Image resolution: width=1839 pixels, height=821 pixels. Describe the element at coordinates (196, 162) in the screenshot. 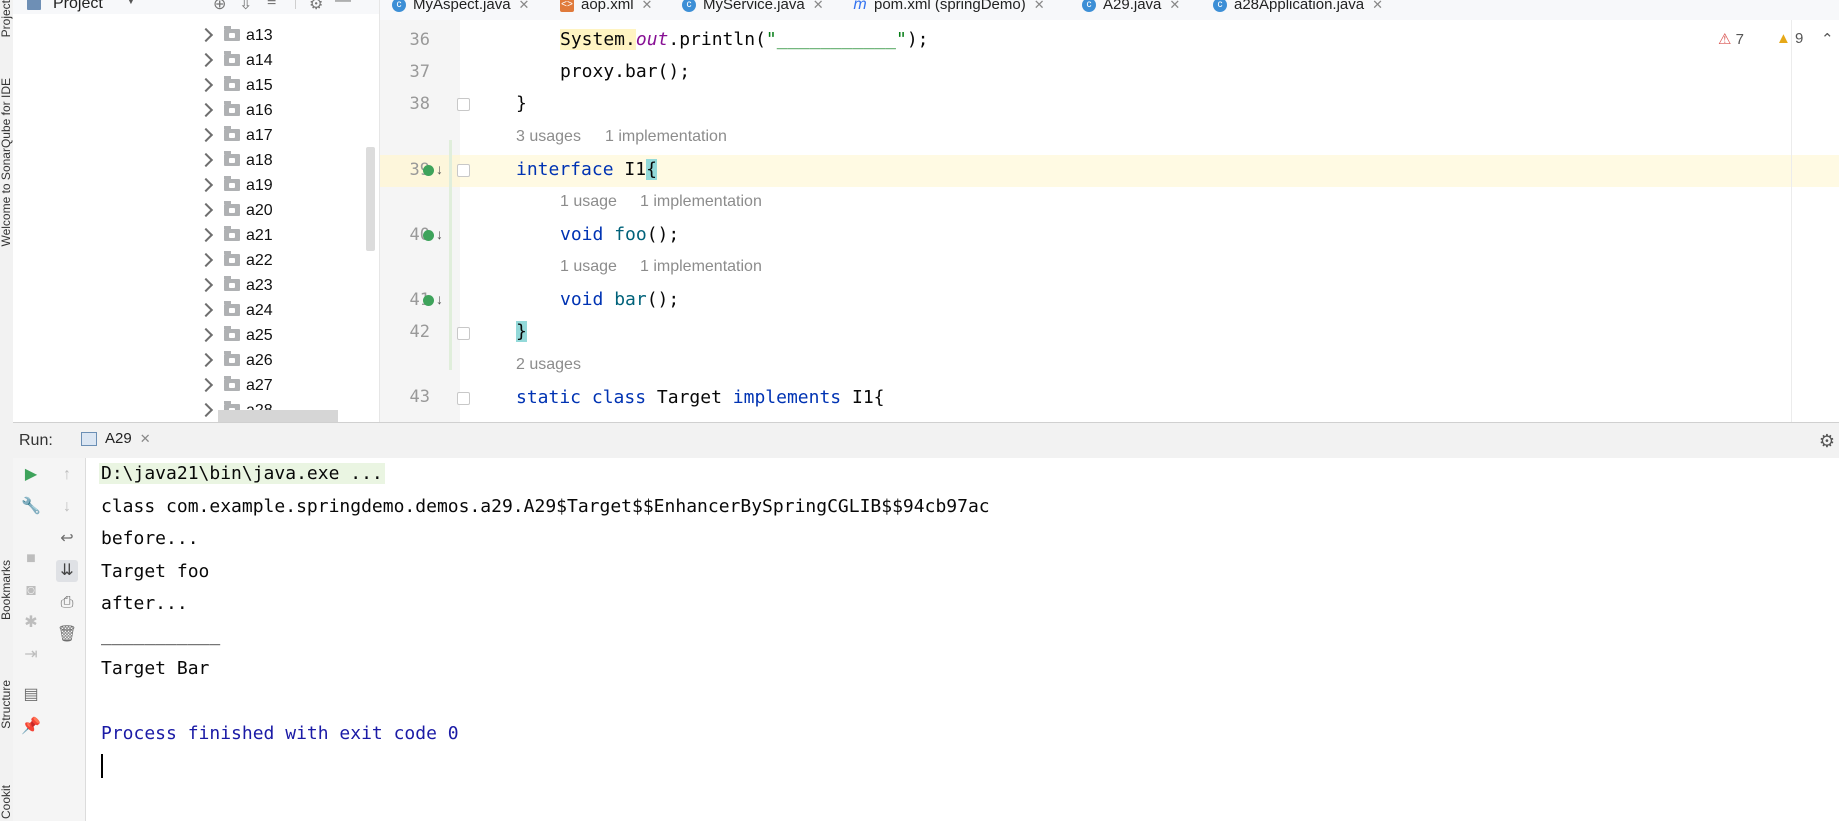

I see `tree-item-a18: a18` at that location.